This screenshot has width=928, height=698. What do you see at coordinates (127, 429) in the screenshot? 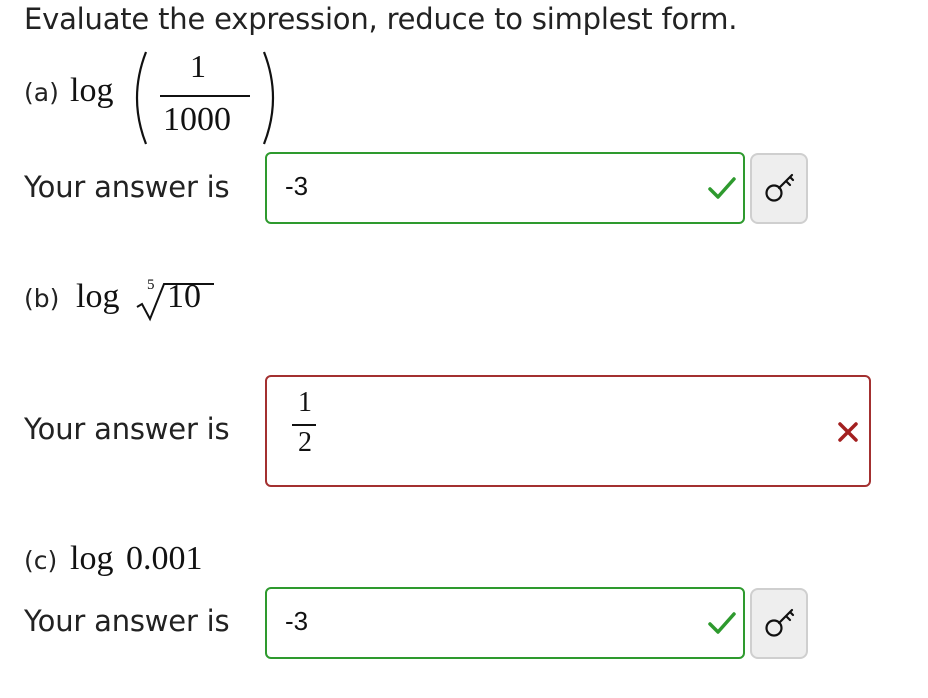
I see `part-b-answer-label: Your answer is` at bounding box center [127, 429].